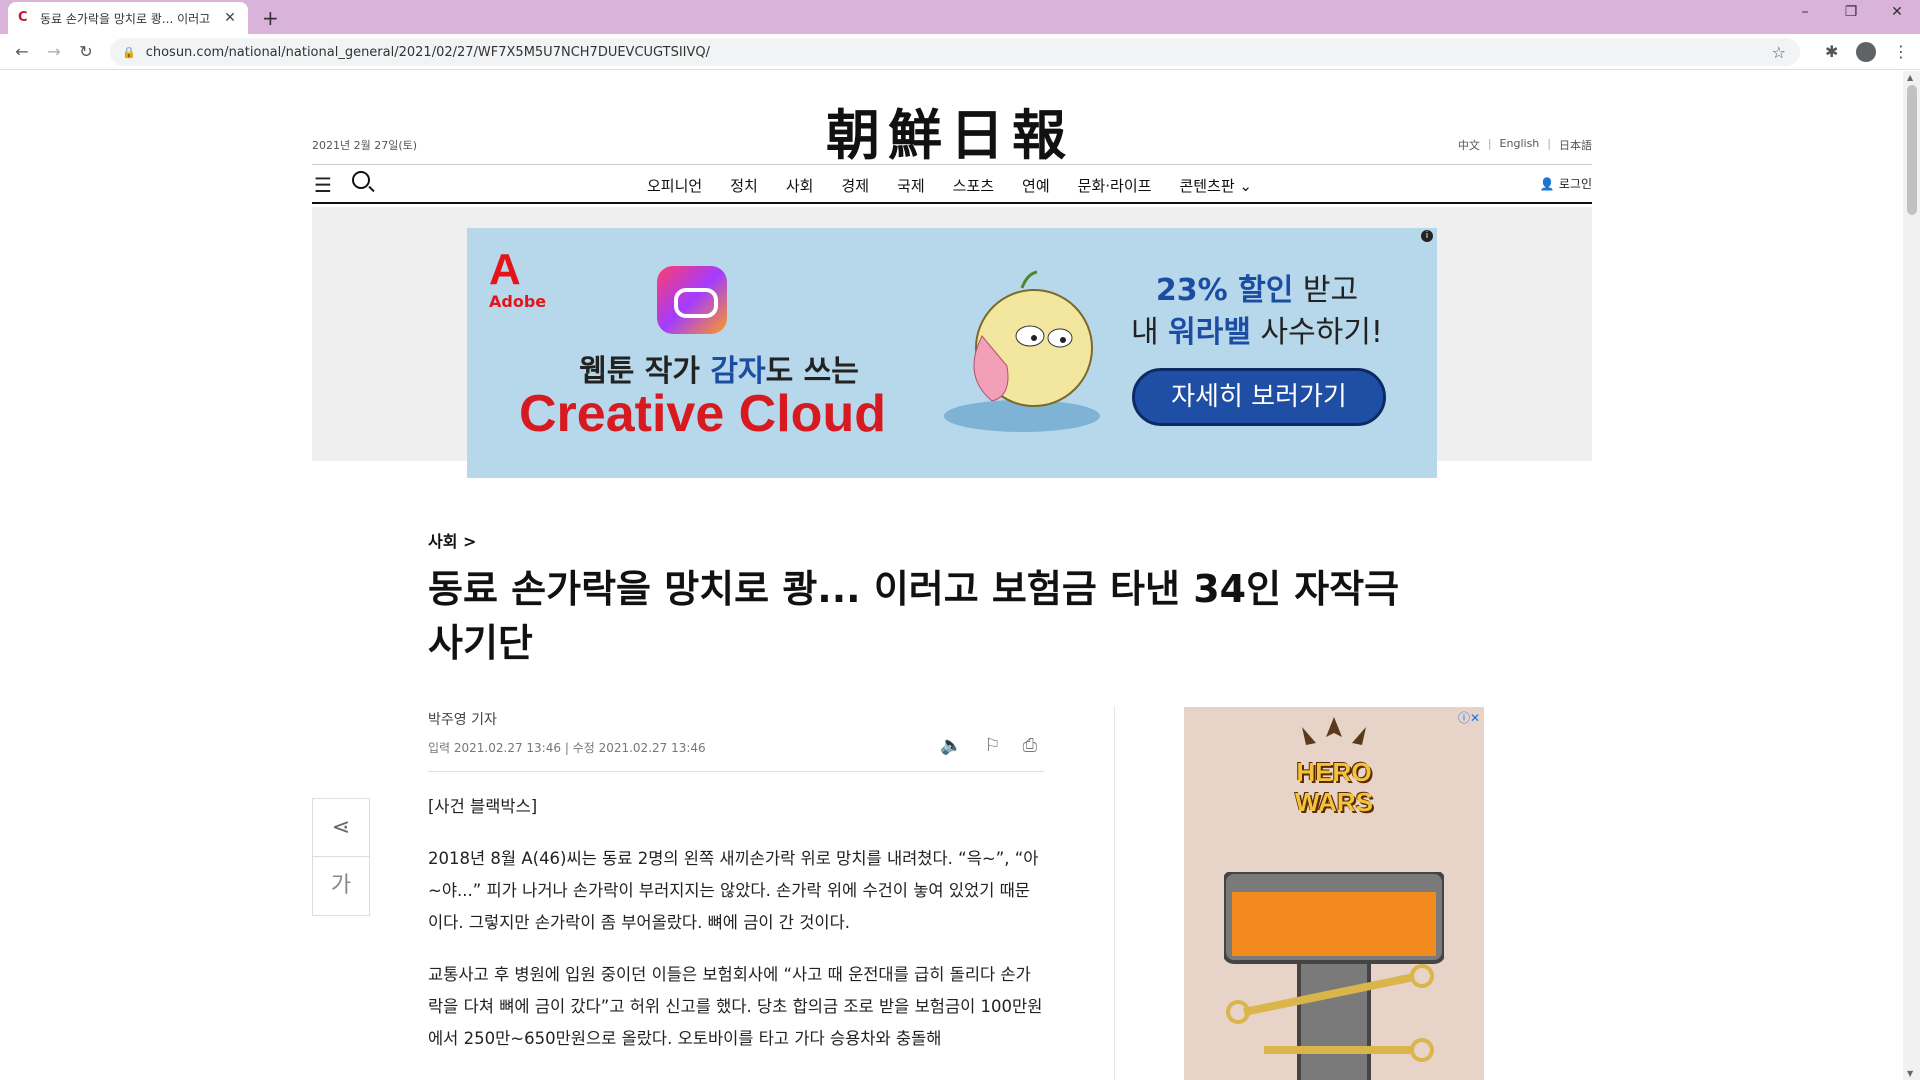 Image resolution: width=1920 pixels, height=1080 pixels. What do you see at coordinates (960, 17) in the screenshot?
I see `tab-strip: C 동료 손가락을 망치로 쾅... 이러고 ✕ + – ❐ ✕` at bounding box center [960, 17].